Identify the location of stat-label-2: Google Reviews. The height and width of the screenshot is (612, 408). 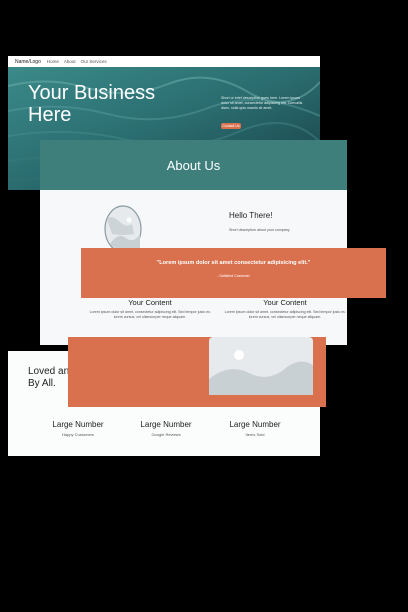
(166, 434).